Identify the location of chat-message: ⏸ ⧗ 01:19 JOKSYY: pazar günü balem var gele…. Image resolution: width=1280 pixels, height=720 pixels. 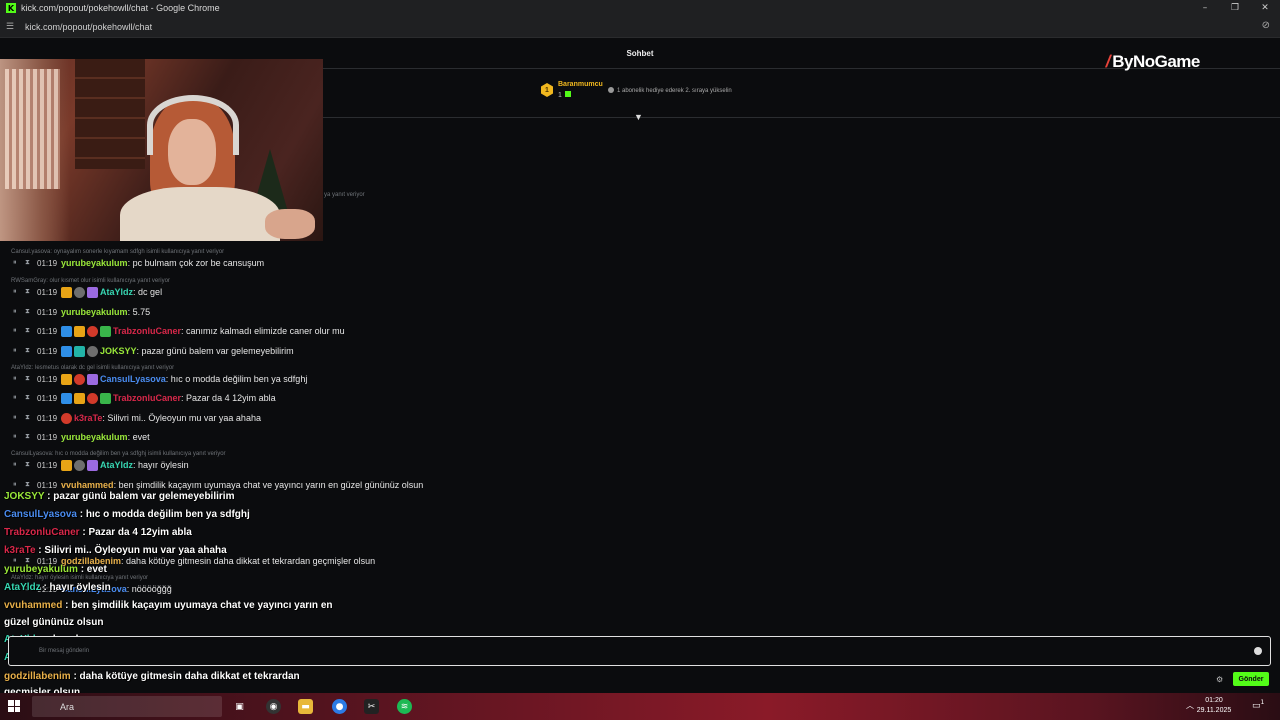
(153, 351).